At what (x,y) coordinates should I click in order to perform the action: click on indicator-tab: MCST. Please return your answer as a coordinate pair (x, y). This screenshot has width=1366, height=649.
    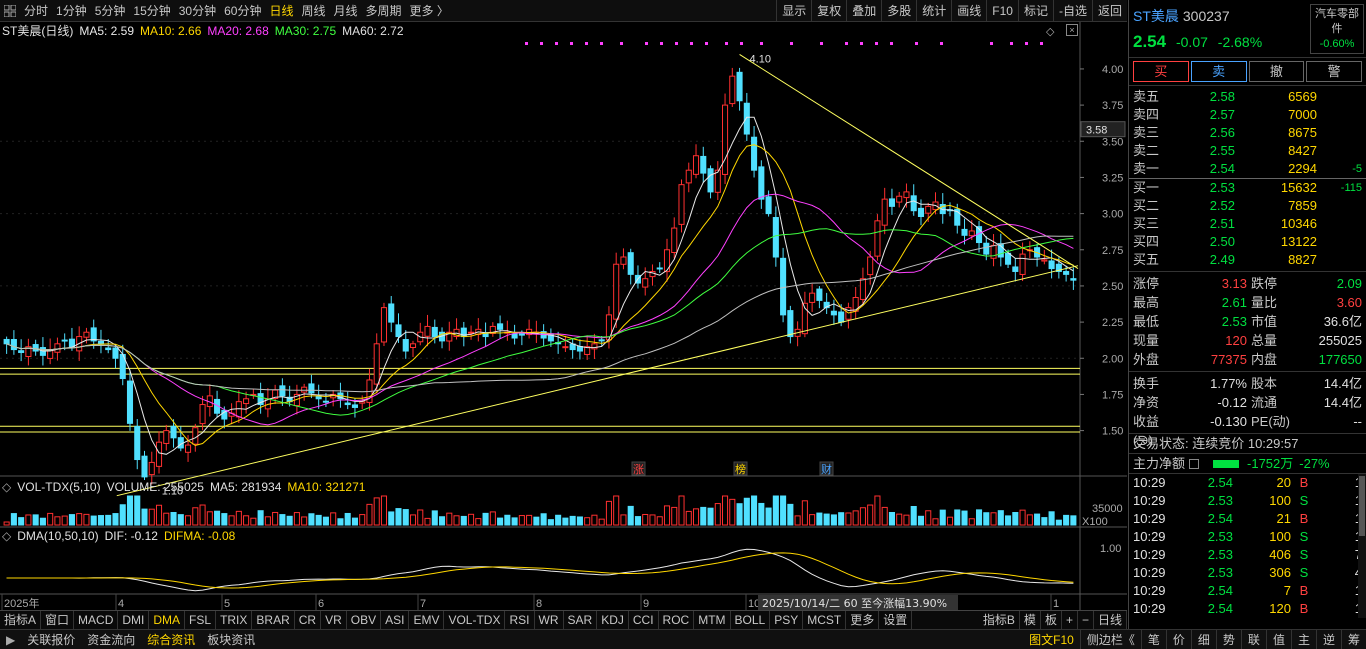
    Looking at the image, I should click on (825, 620).